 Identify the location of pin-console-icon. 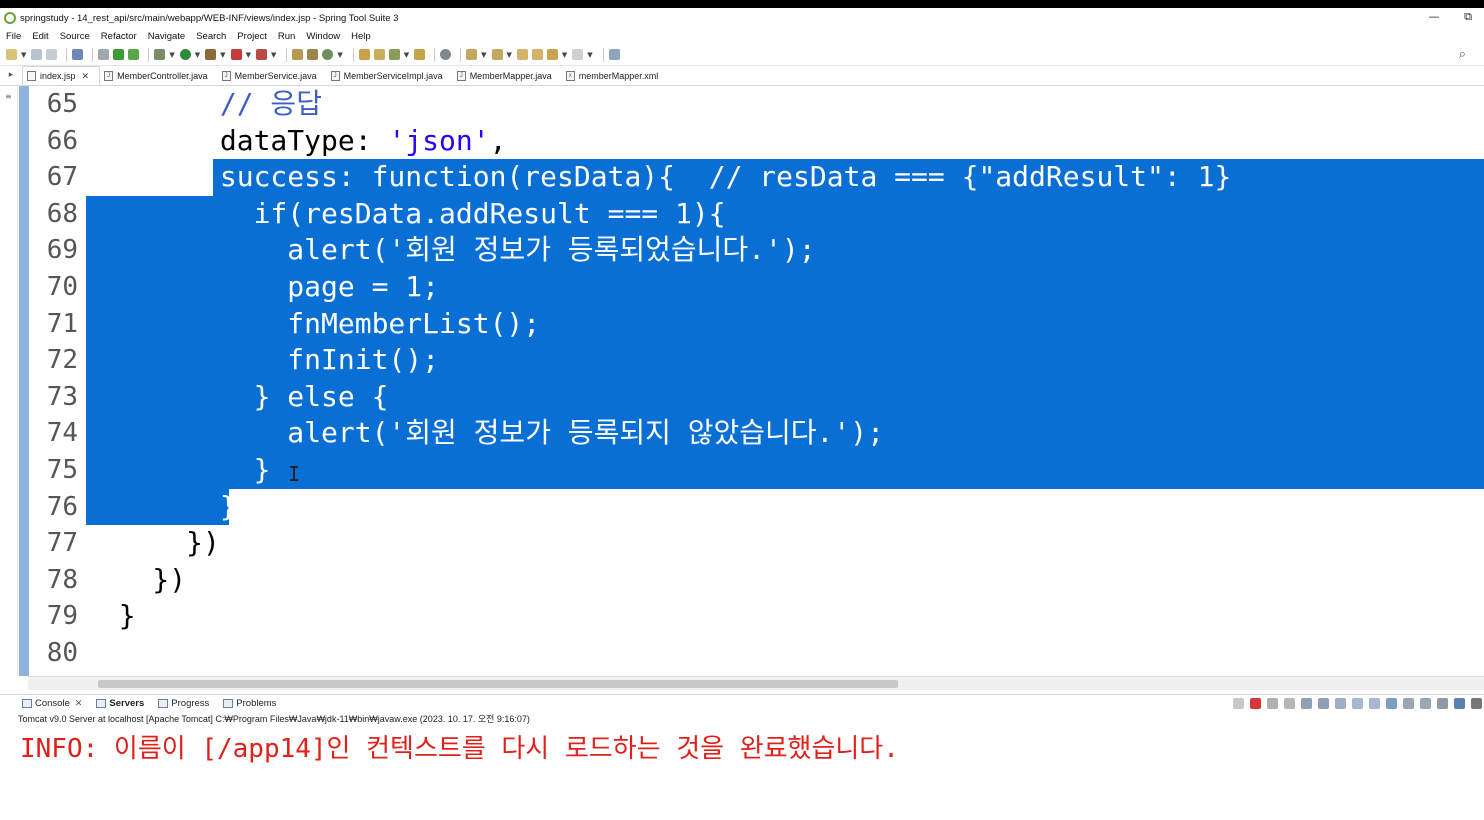
(1391, 703).